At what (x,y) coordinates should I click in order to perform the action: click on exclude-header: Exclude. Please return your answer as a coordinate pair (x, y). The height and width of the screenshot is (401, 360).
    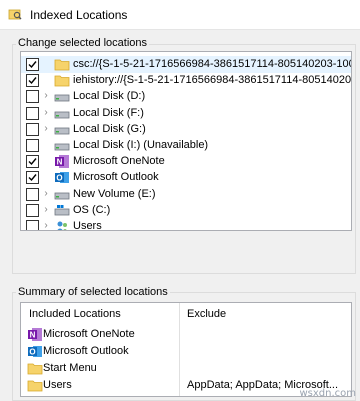
    Looking at the image, I should click on (207, 314).